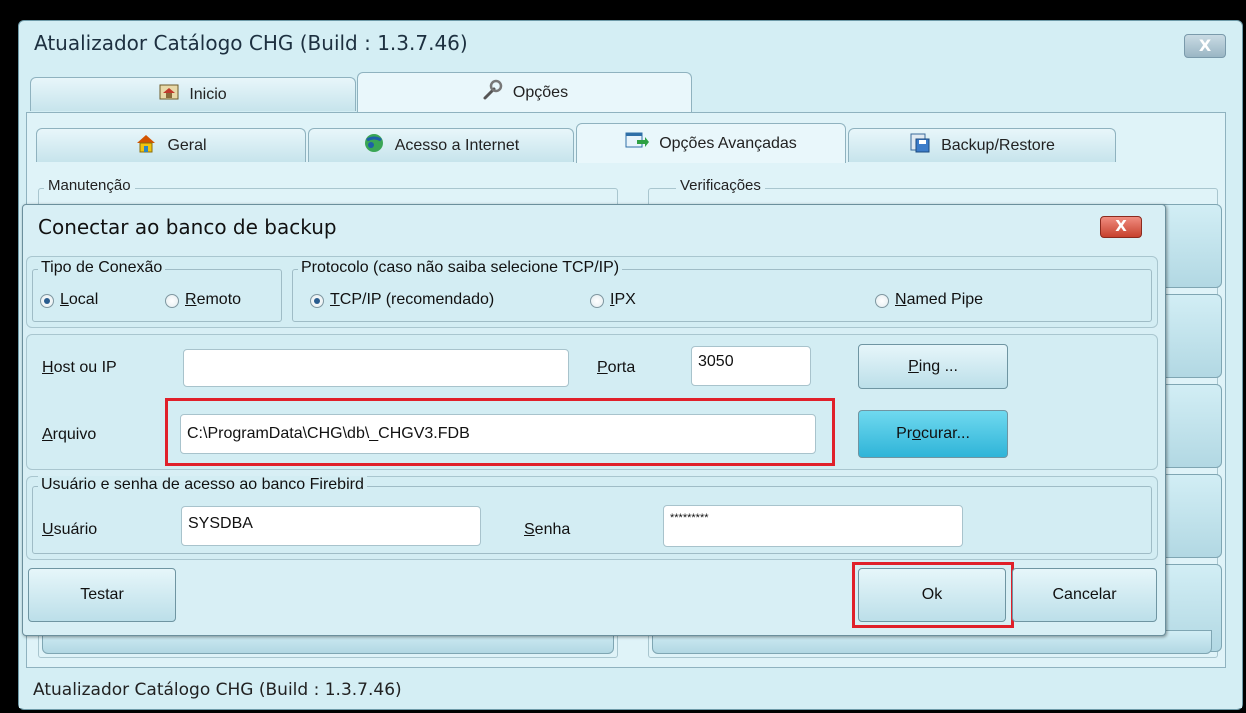  What do you see at coordinates (79, 367) in the screenshot?
I see `host-label: Host ou IP` at bounding box center [79, 367].